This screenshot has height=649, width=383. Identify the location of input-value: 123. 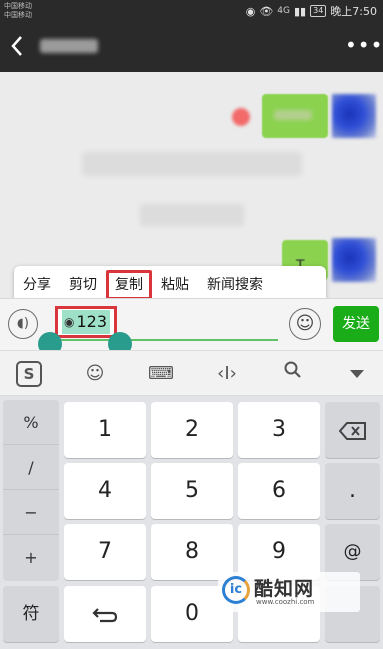
(92, 321).